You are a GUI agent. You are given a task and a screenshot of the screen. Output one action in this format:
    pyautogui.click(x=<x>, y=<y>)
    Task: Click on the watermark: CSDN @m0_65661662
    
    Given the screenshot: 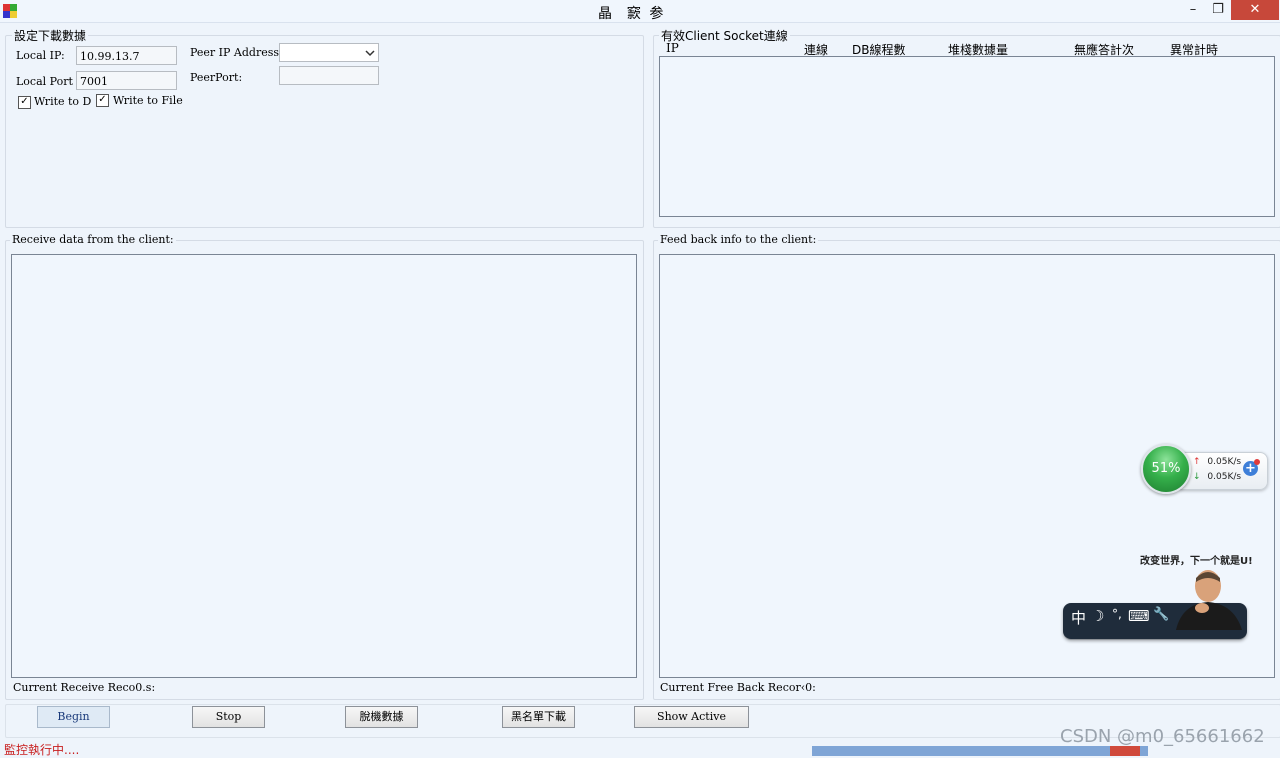 What is the action you would take?
    pyautogui.click(x=1162, y=736)
    